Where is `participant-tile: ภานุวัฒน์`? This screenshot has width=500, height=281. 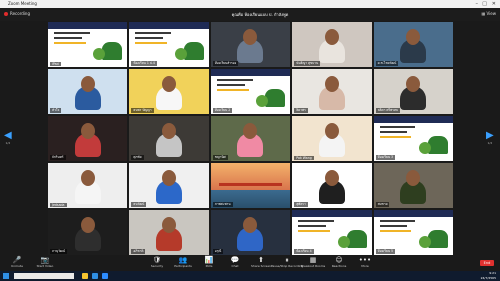
participant-tile: ภานุวัฒน์ is located at coordinates (88, 232).